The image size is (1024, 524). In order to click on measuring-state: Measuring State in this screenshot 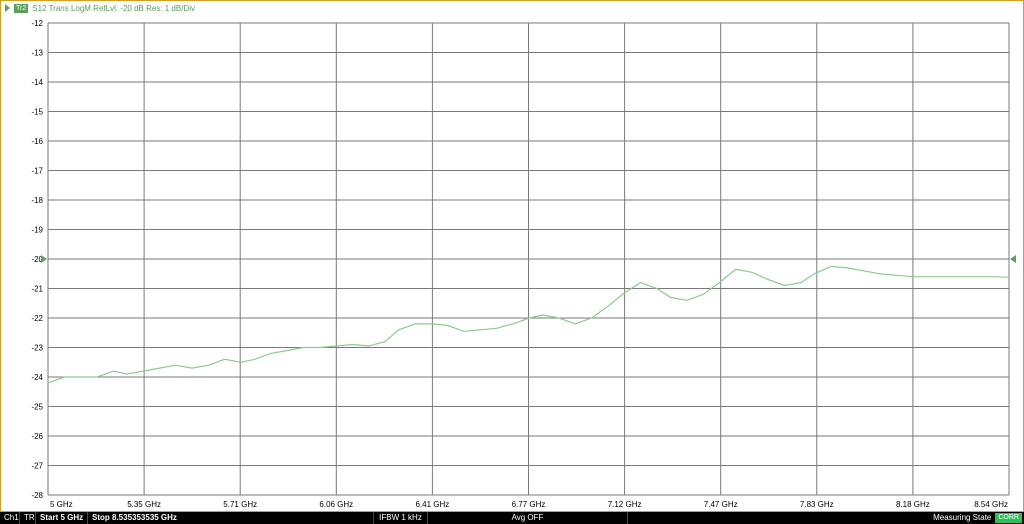, I will do `click(962, 517)`.